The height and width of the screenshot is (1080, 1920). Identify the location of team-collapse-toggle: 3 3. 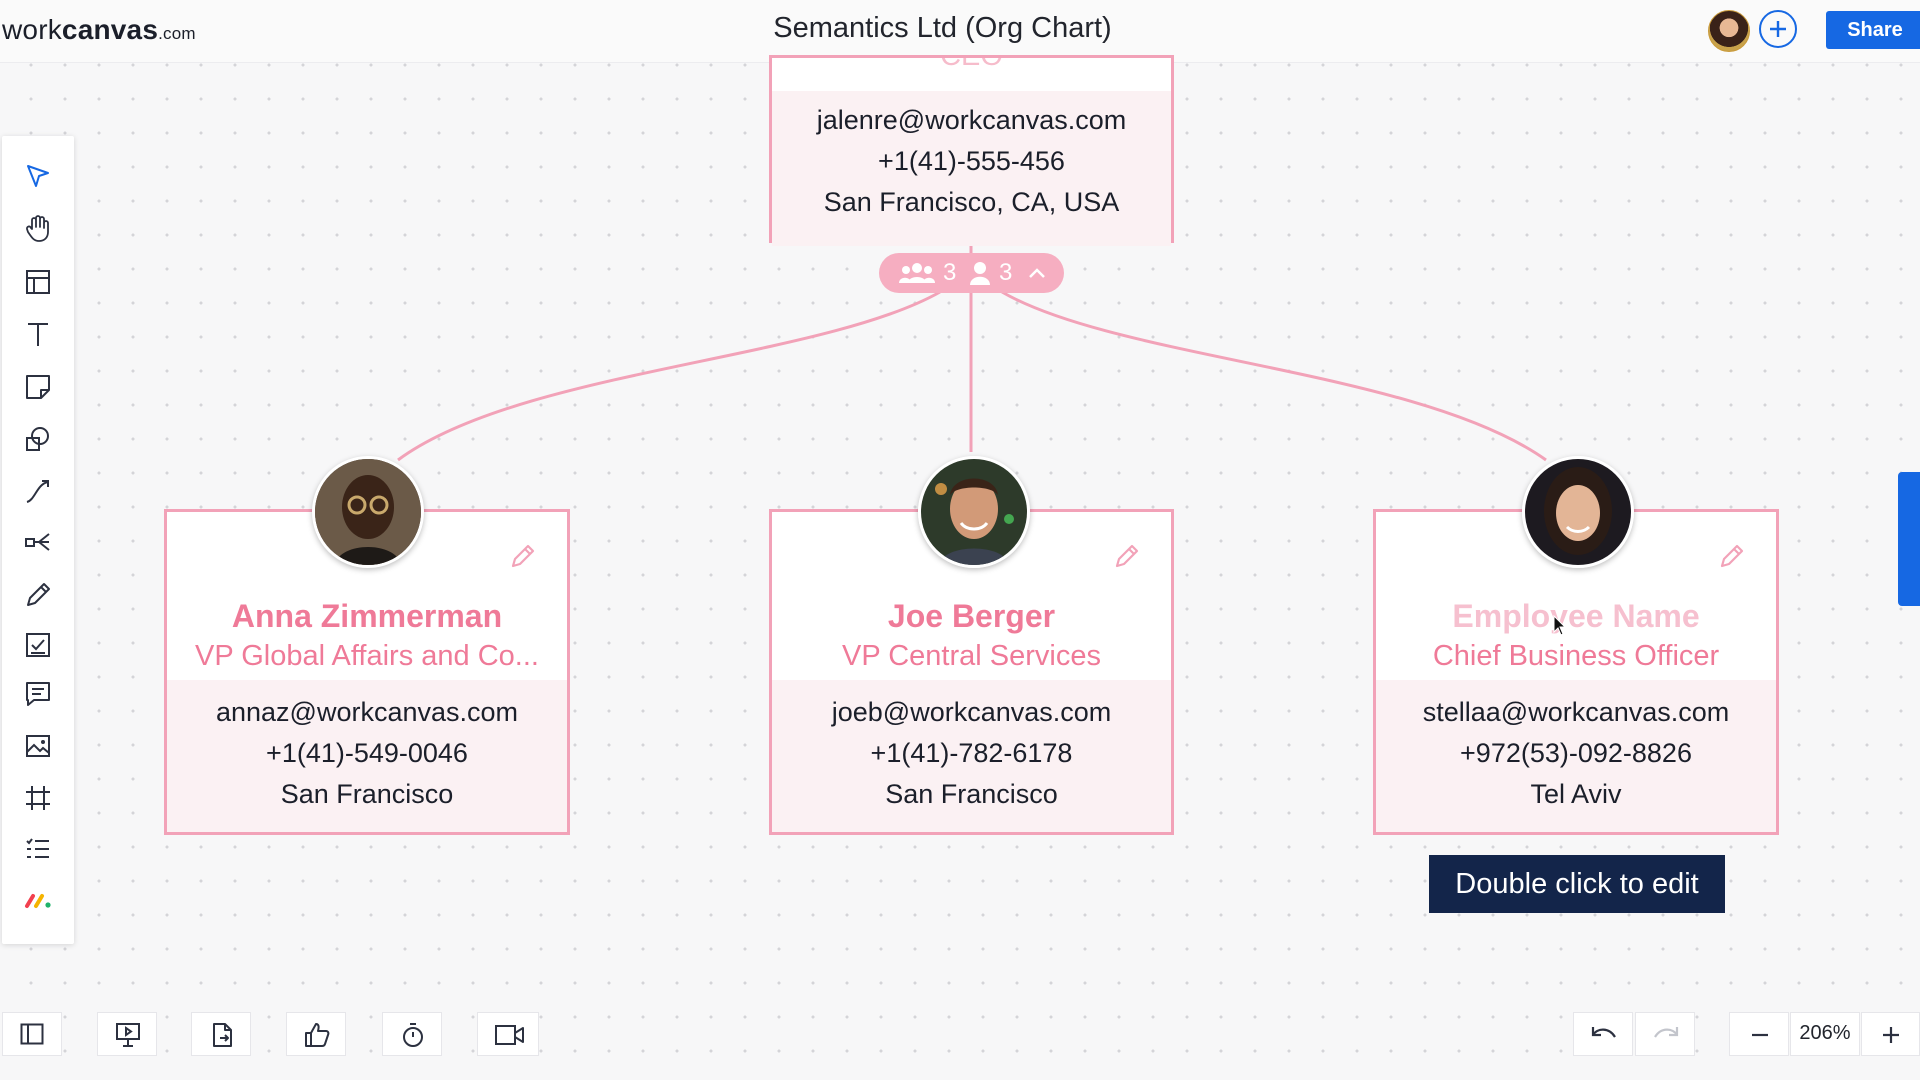
(971, 273).